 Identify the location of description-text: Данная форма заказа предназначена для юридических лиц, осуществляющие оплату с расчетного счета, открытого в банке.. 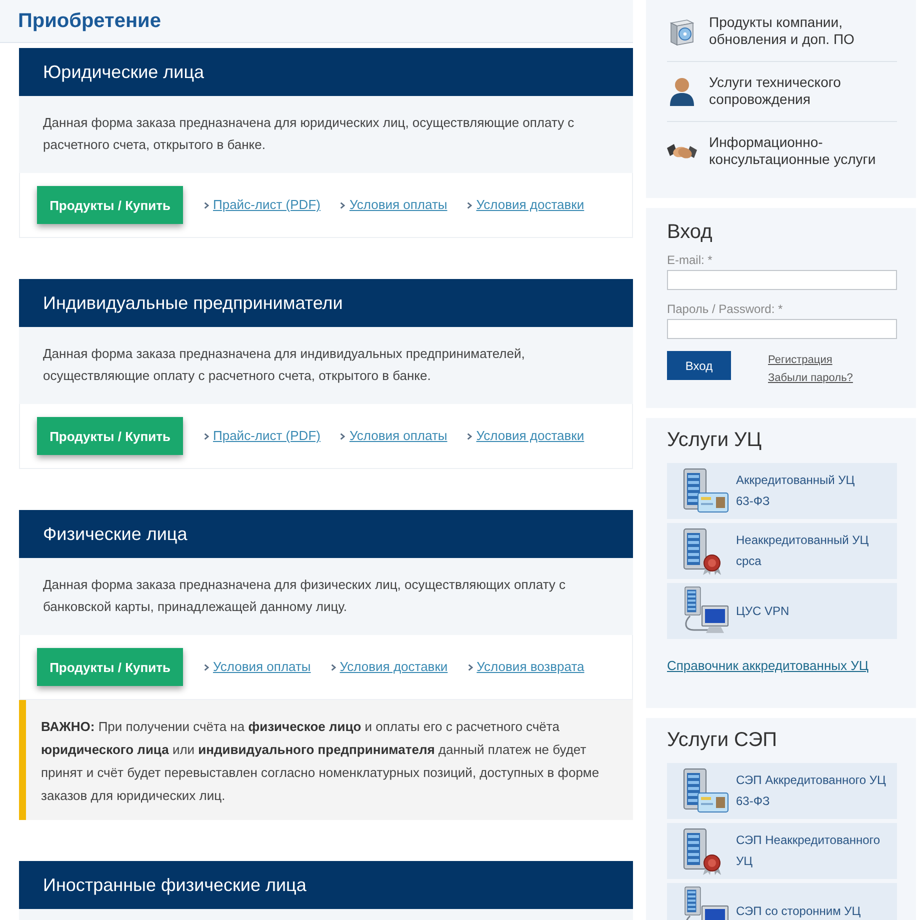
(309, 134).